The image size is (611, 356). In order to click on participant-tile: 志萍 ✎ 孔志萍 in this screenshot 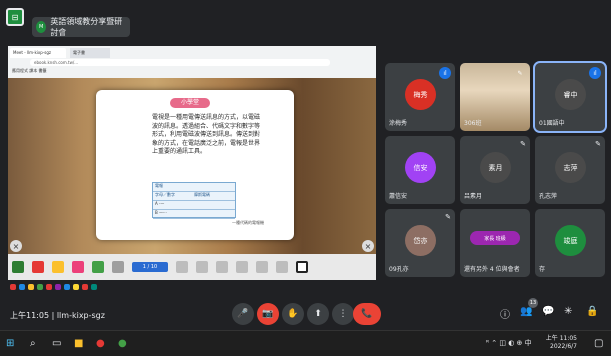, I will do `click(570, 170)`.